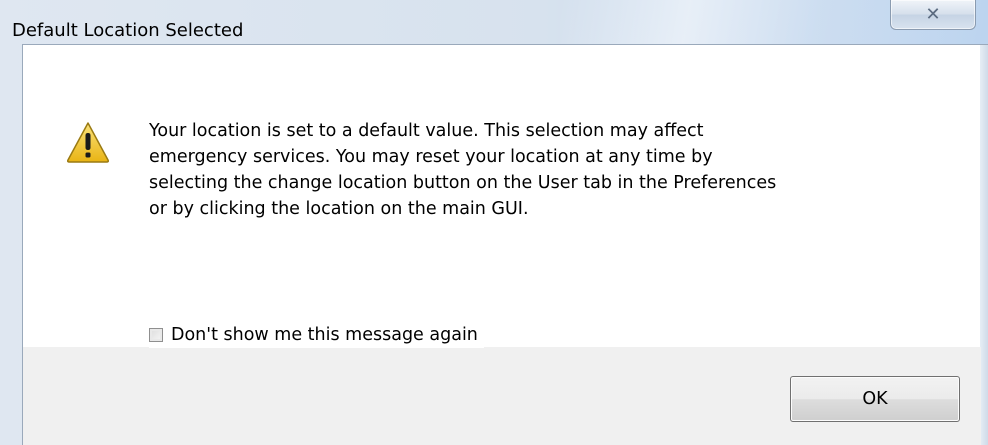 Image resolution: width=988 pixels, height=445 pixels. Describe the element at coordinates (128, 30) in the screenshot. I see `dialog-title: Default Location Selected` at that location.